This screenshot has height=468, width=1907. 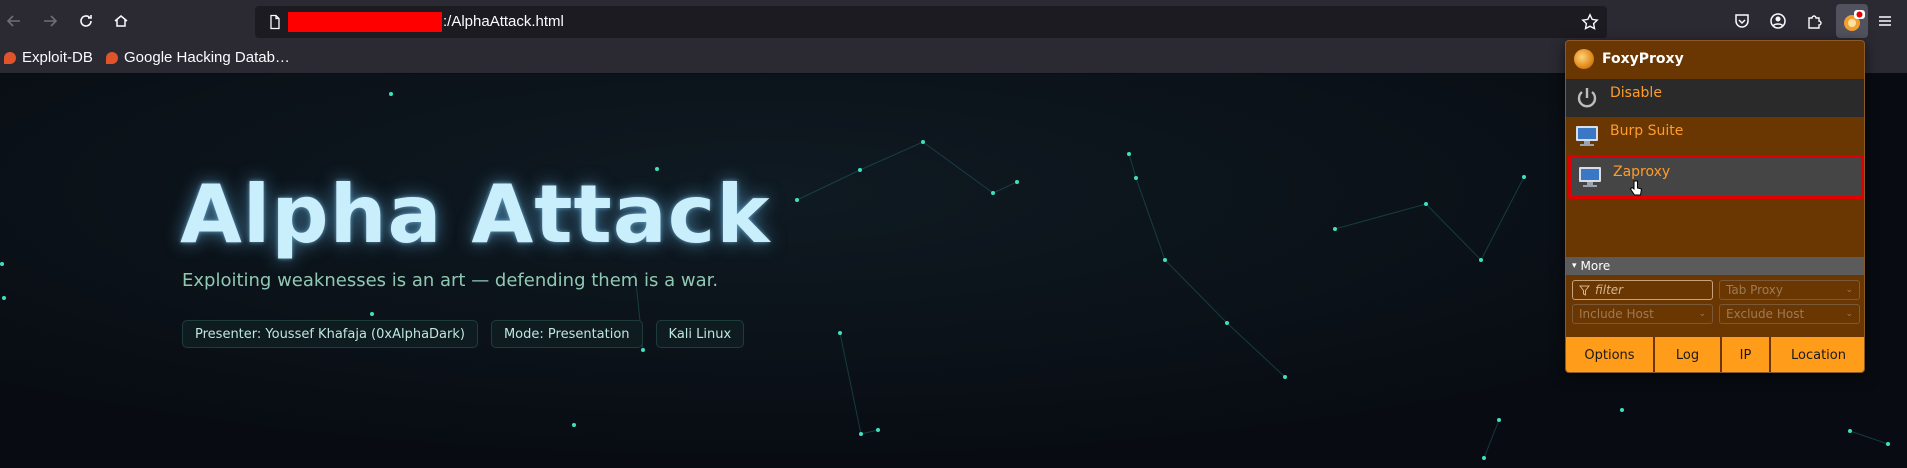 What do you see at coordinates (1715, 59) in the screenshot?
I see `popup-header: FoxyProxy` at bounding box center [1715, 59].